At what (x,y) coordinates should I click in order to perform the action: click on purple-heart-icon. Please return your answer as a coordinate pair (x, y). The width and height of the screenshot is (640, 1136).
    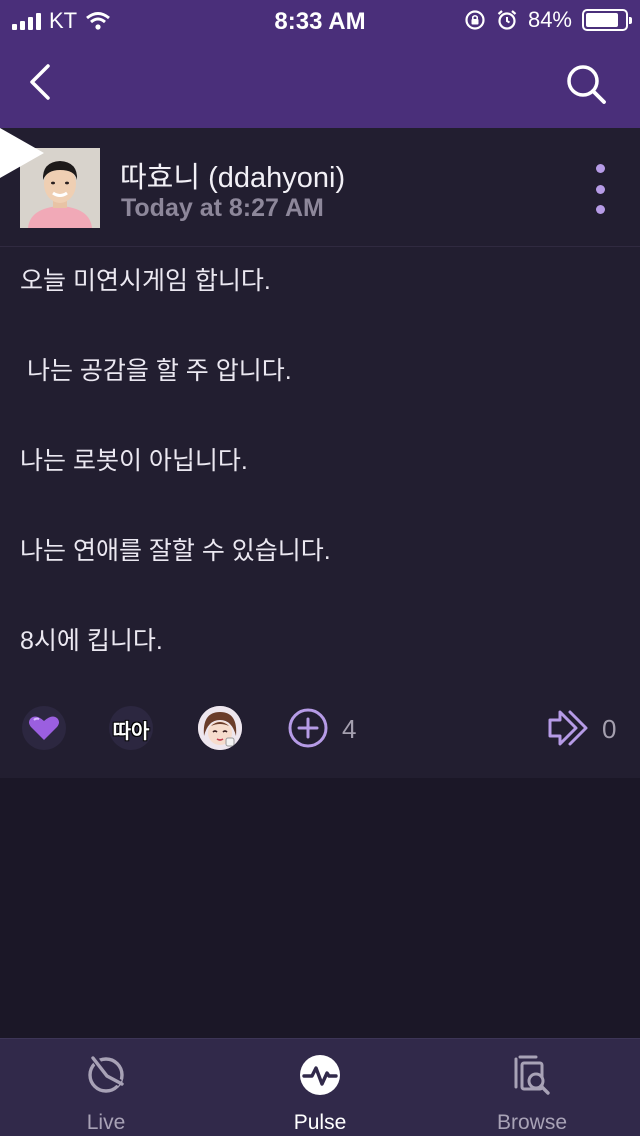
    Looking at the image, I should click on (44, 728).